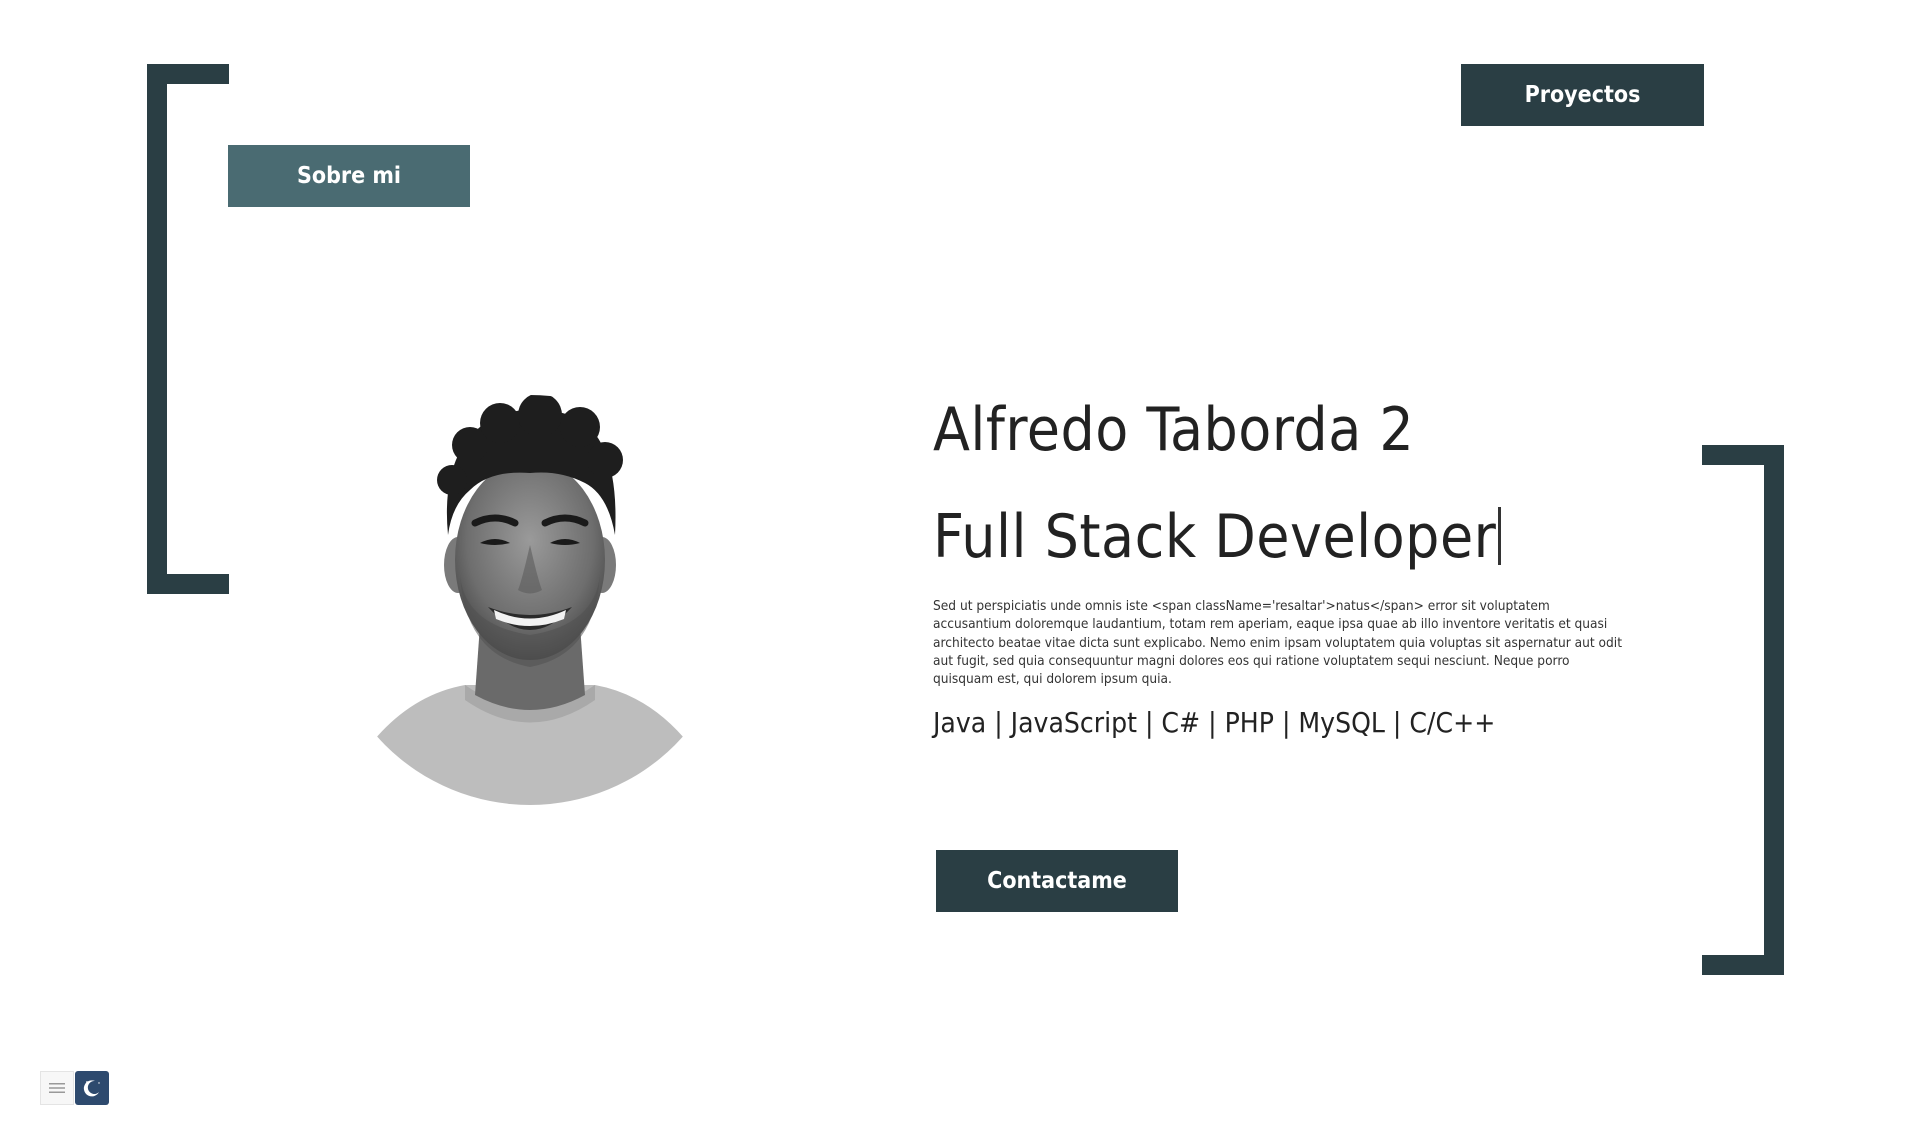 This screenshot has height=1123, width=1912. I want to click on developer-role: Full Stack Developer, so click(1215, 537).